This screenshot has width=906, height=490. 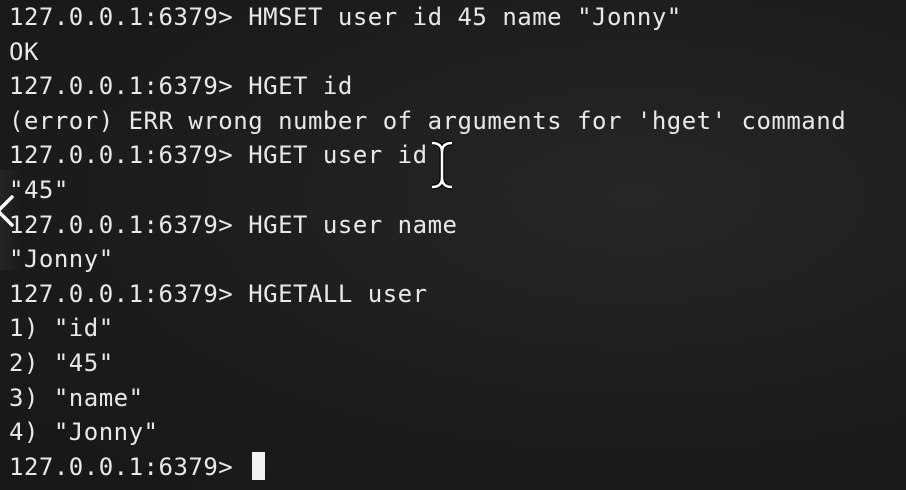 I want to click on terminal-line: OK, so click(x=24, y=51).